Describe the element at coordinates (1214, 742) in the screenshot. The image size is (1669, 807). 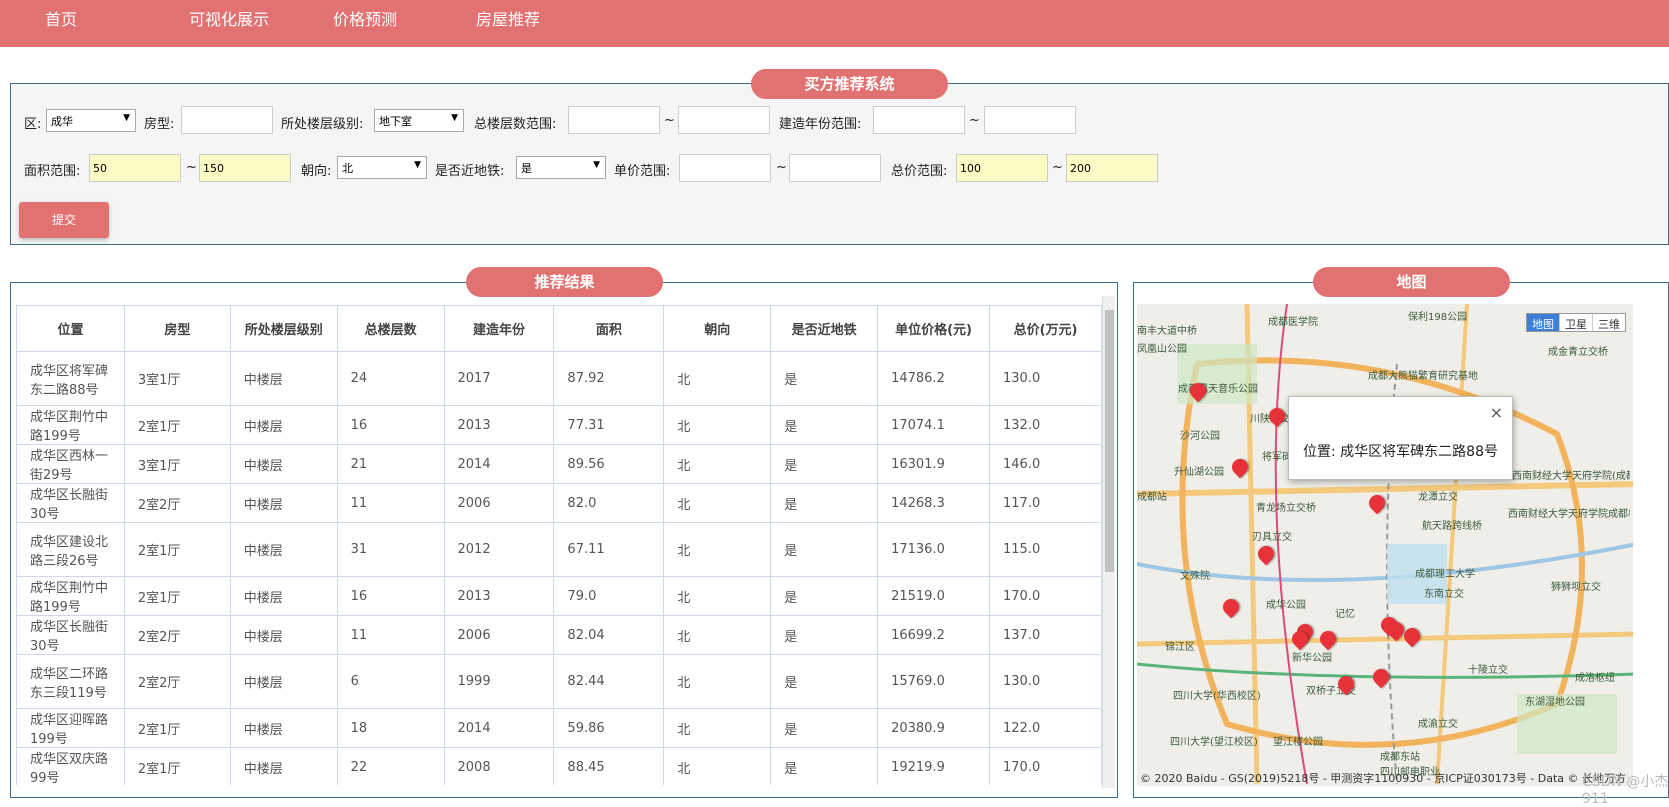
I see `map-label: 四川大学(望江校区)` at that location.